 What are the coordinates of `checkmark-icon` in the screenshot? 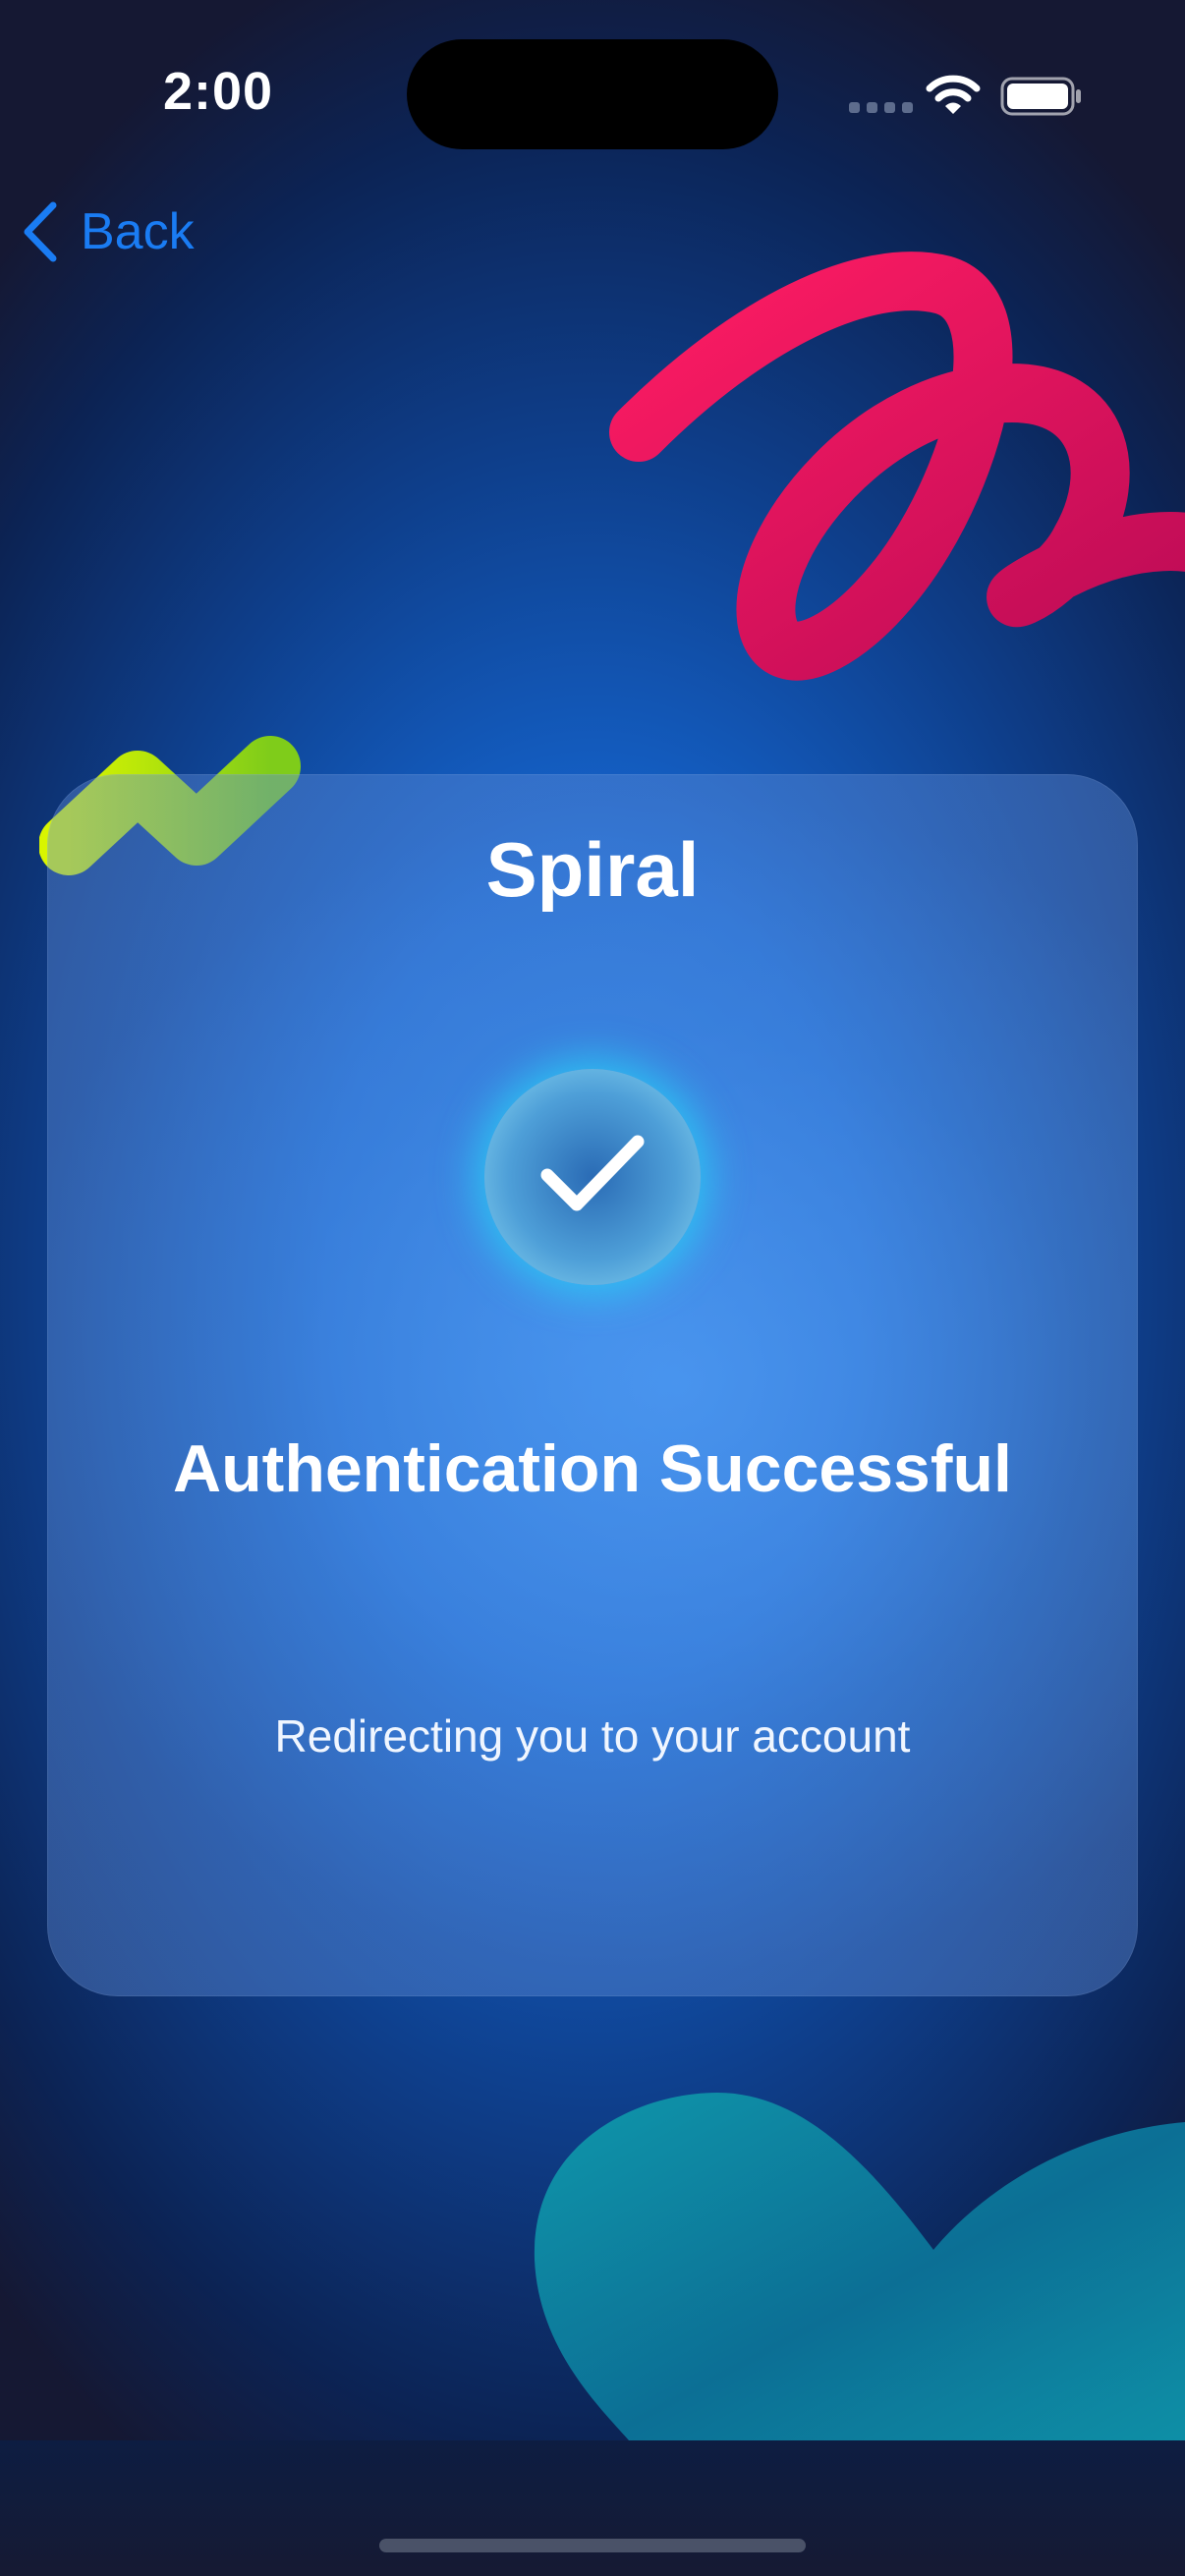 It's located at (592, 1173).